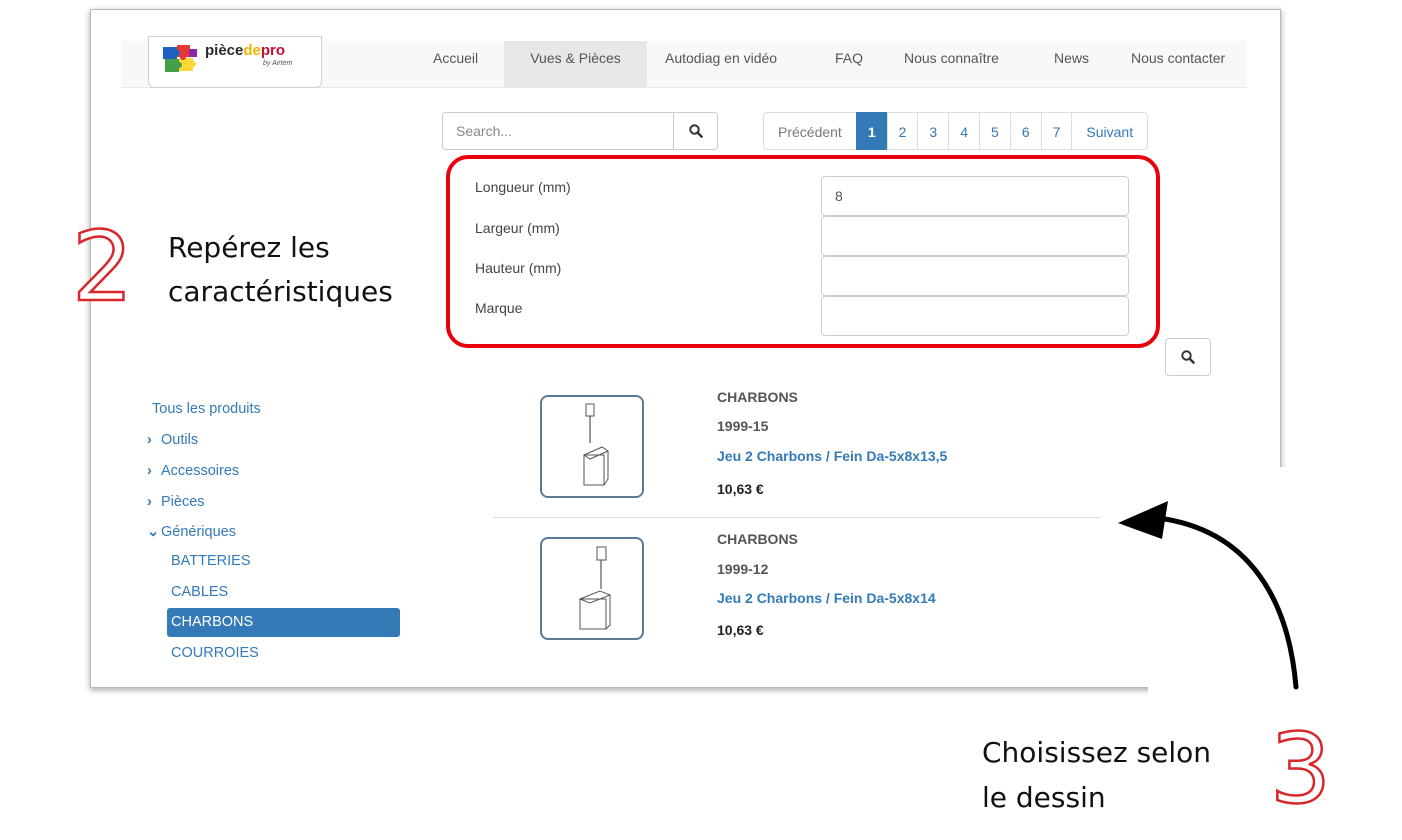 The image size is (1402, 840). I want to click on search-button, so click(695, 131).